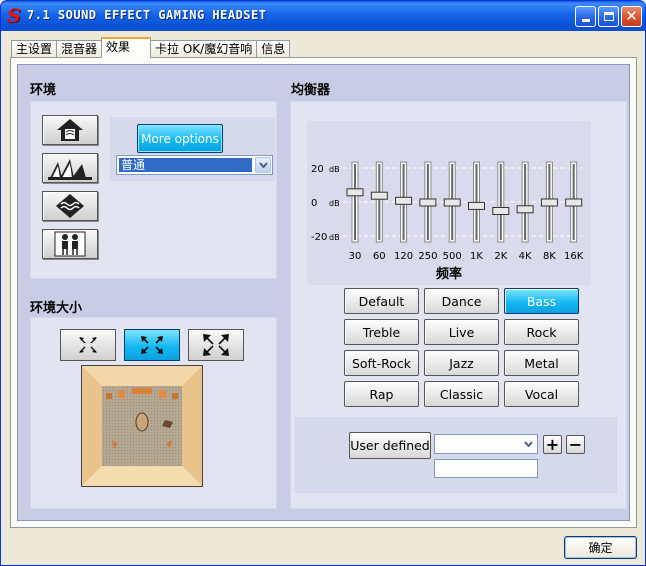  I want to click on size-large-button, so click(216, 345).